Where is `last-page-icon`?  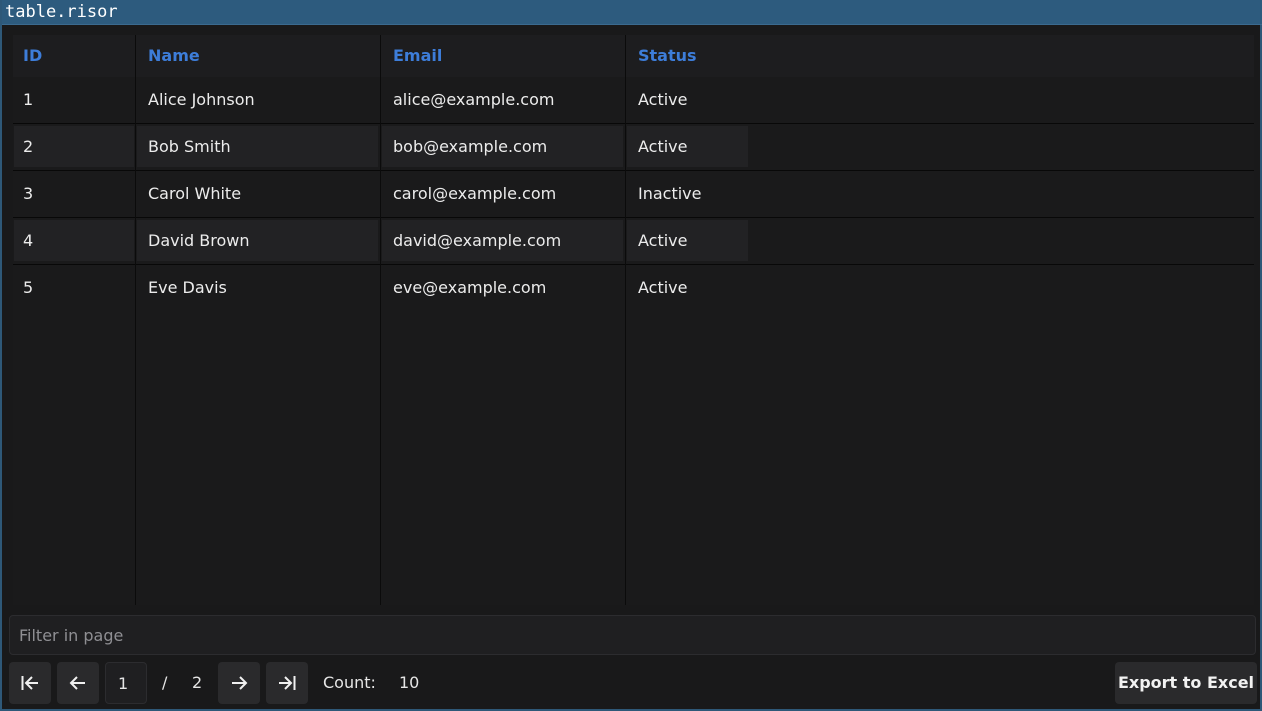 last-page-icon is located at coordinates (287, 683).